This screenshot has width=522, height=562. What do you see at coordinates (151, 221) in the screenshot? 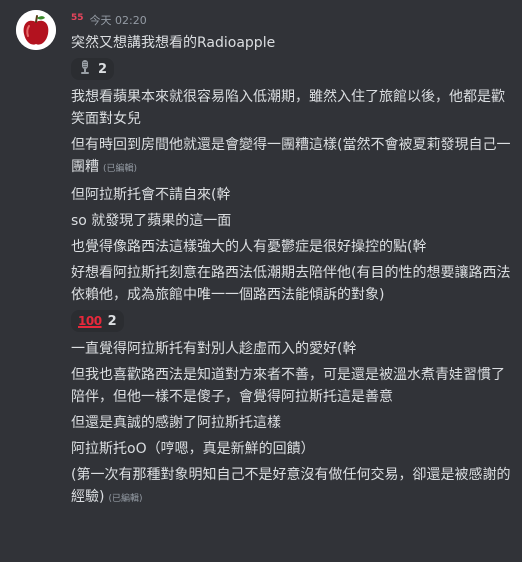
I see `message-body: so 就發現了蘋果的這一面` at bounding box center [151, 221].